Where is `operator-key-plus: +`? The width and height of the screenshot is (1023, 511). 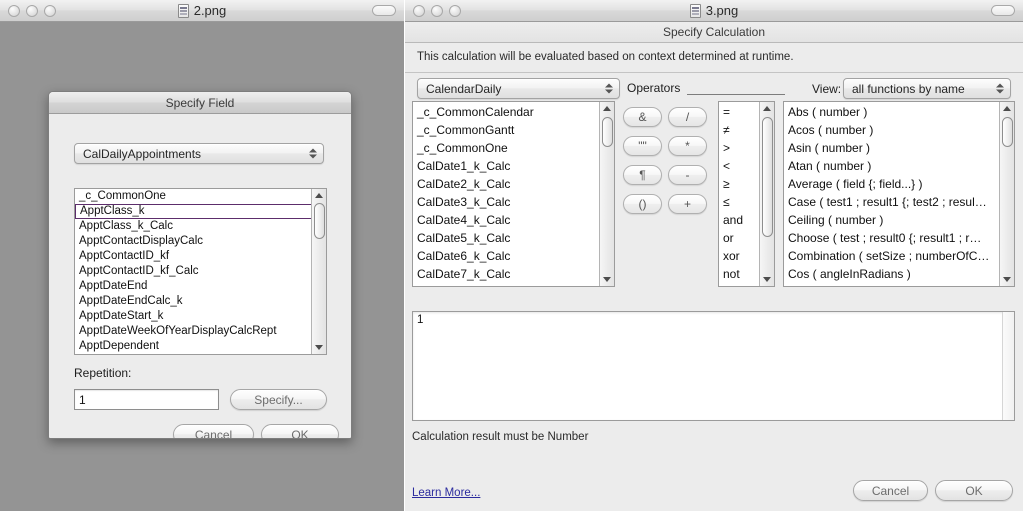 operator-key-plus: + is located at coordinates (687, 204).